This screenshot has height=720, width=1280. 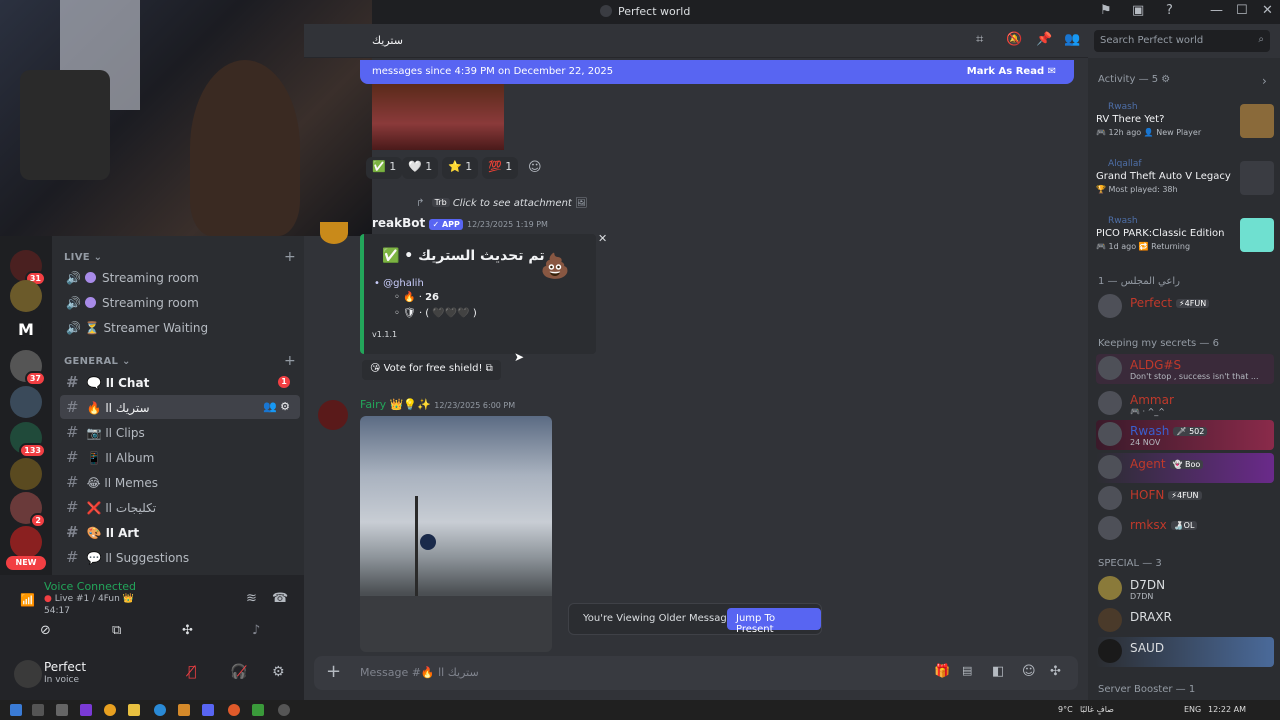 I want to click on user-settings-icon: ⚙, so click(x=278, y=672).